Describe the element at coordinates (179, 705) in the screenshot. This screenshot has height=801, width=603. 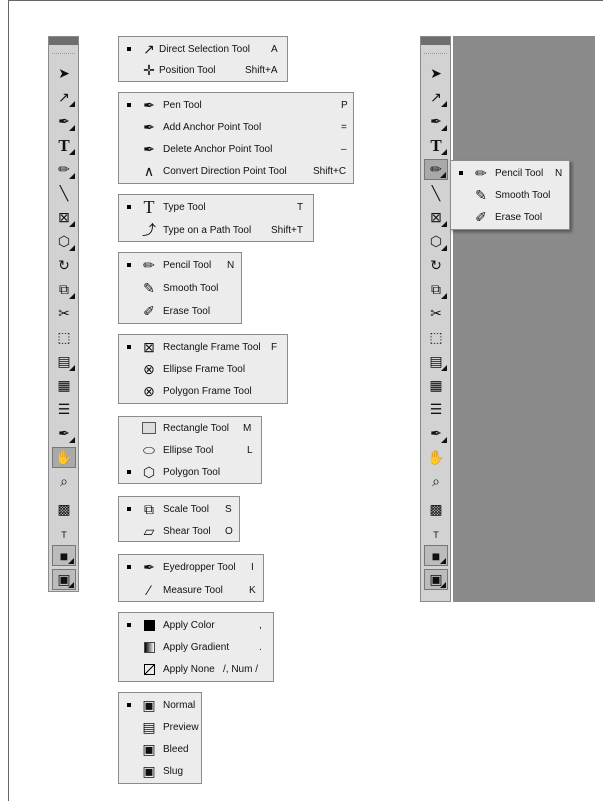
I see `menu-item-normal: Normal` at that location.